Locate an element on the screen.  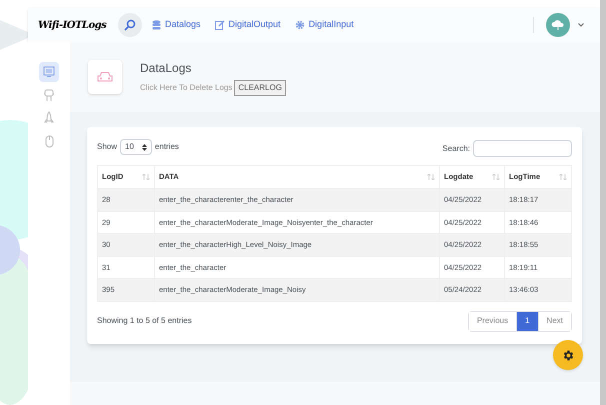
search-label: Search: is located at coordinates (456, 148).